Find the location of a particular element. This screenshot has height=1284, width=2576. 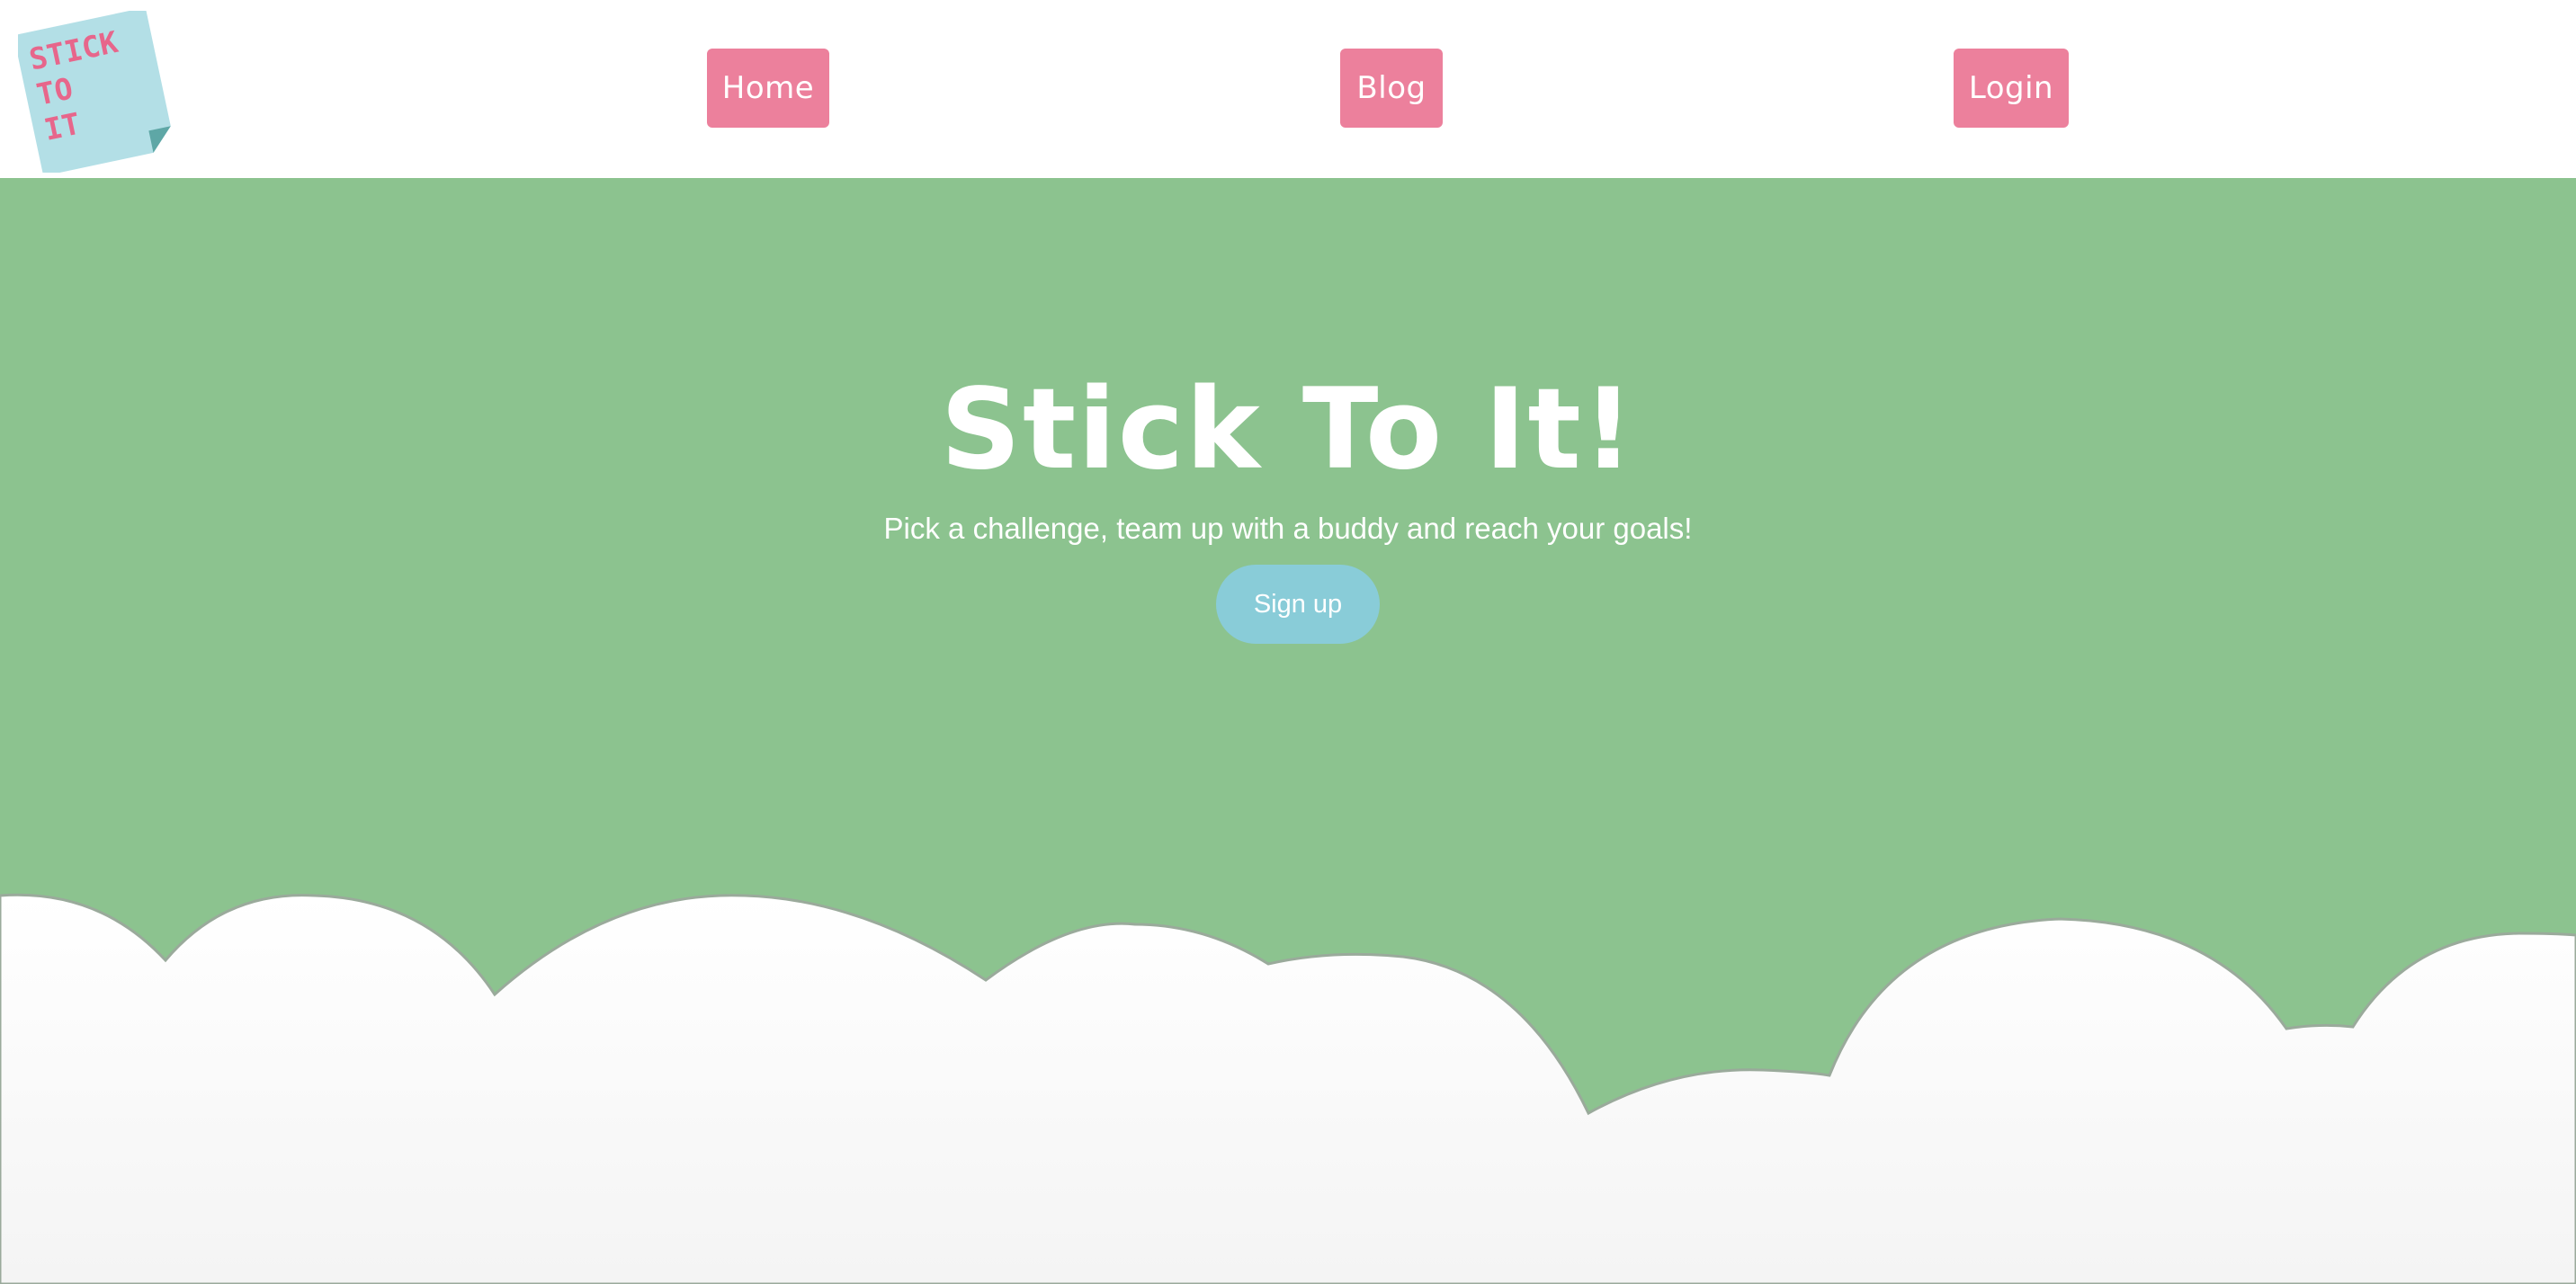

sticky-note-logo-graphic: STICK TO IT is located at coordinates (94, 92).